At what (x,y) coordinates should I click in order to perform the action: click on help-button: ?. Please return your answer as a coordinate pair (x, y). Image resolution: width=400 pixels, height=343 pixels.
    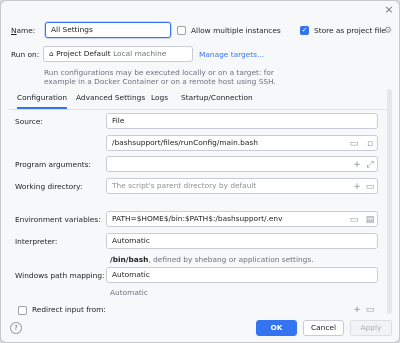
    Looking at the image, I should click on (16, 328).